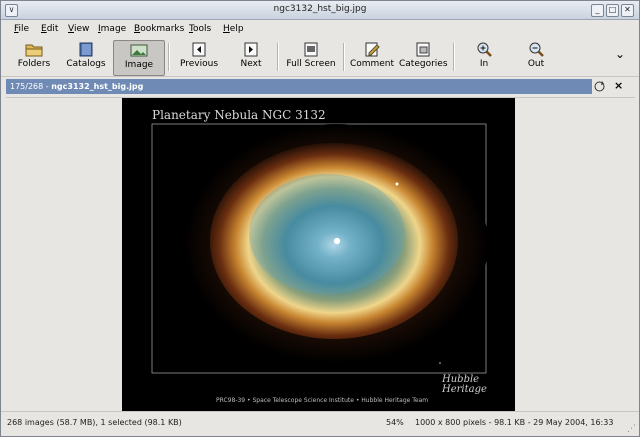  Describe the element at coordinates (631, 429) in the screenshot. I see `resize-grip-icon: ⋰` at that location.